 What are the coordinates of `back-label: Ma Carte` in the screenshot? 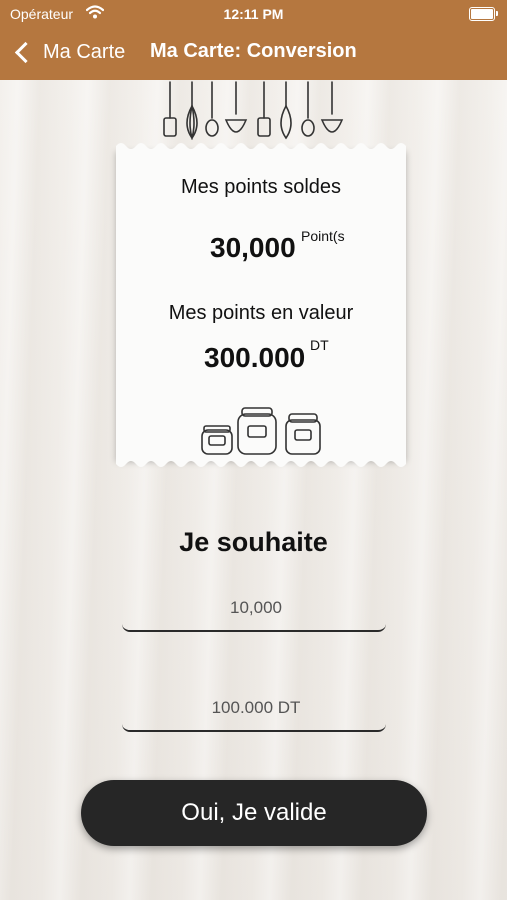 It's located at (84, 51).